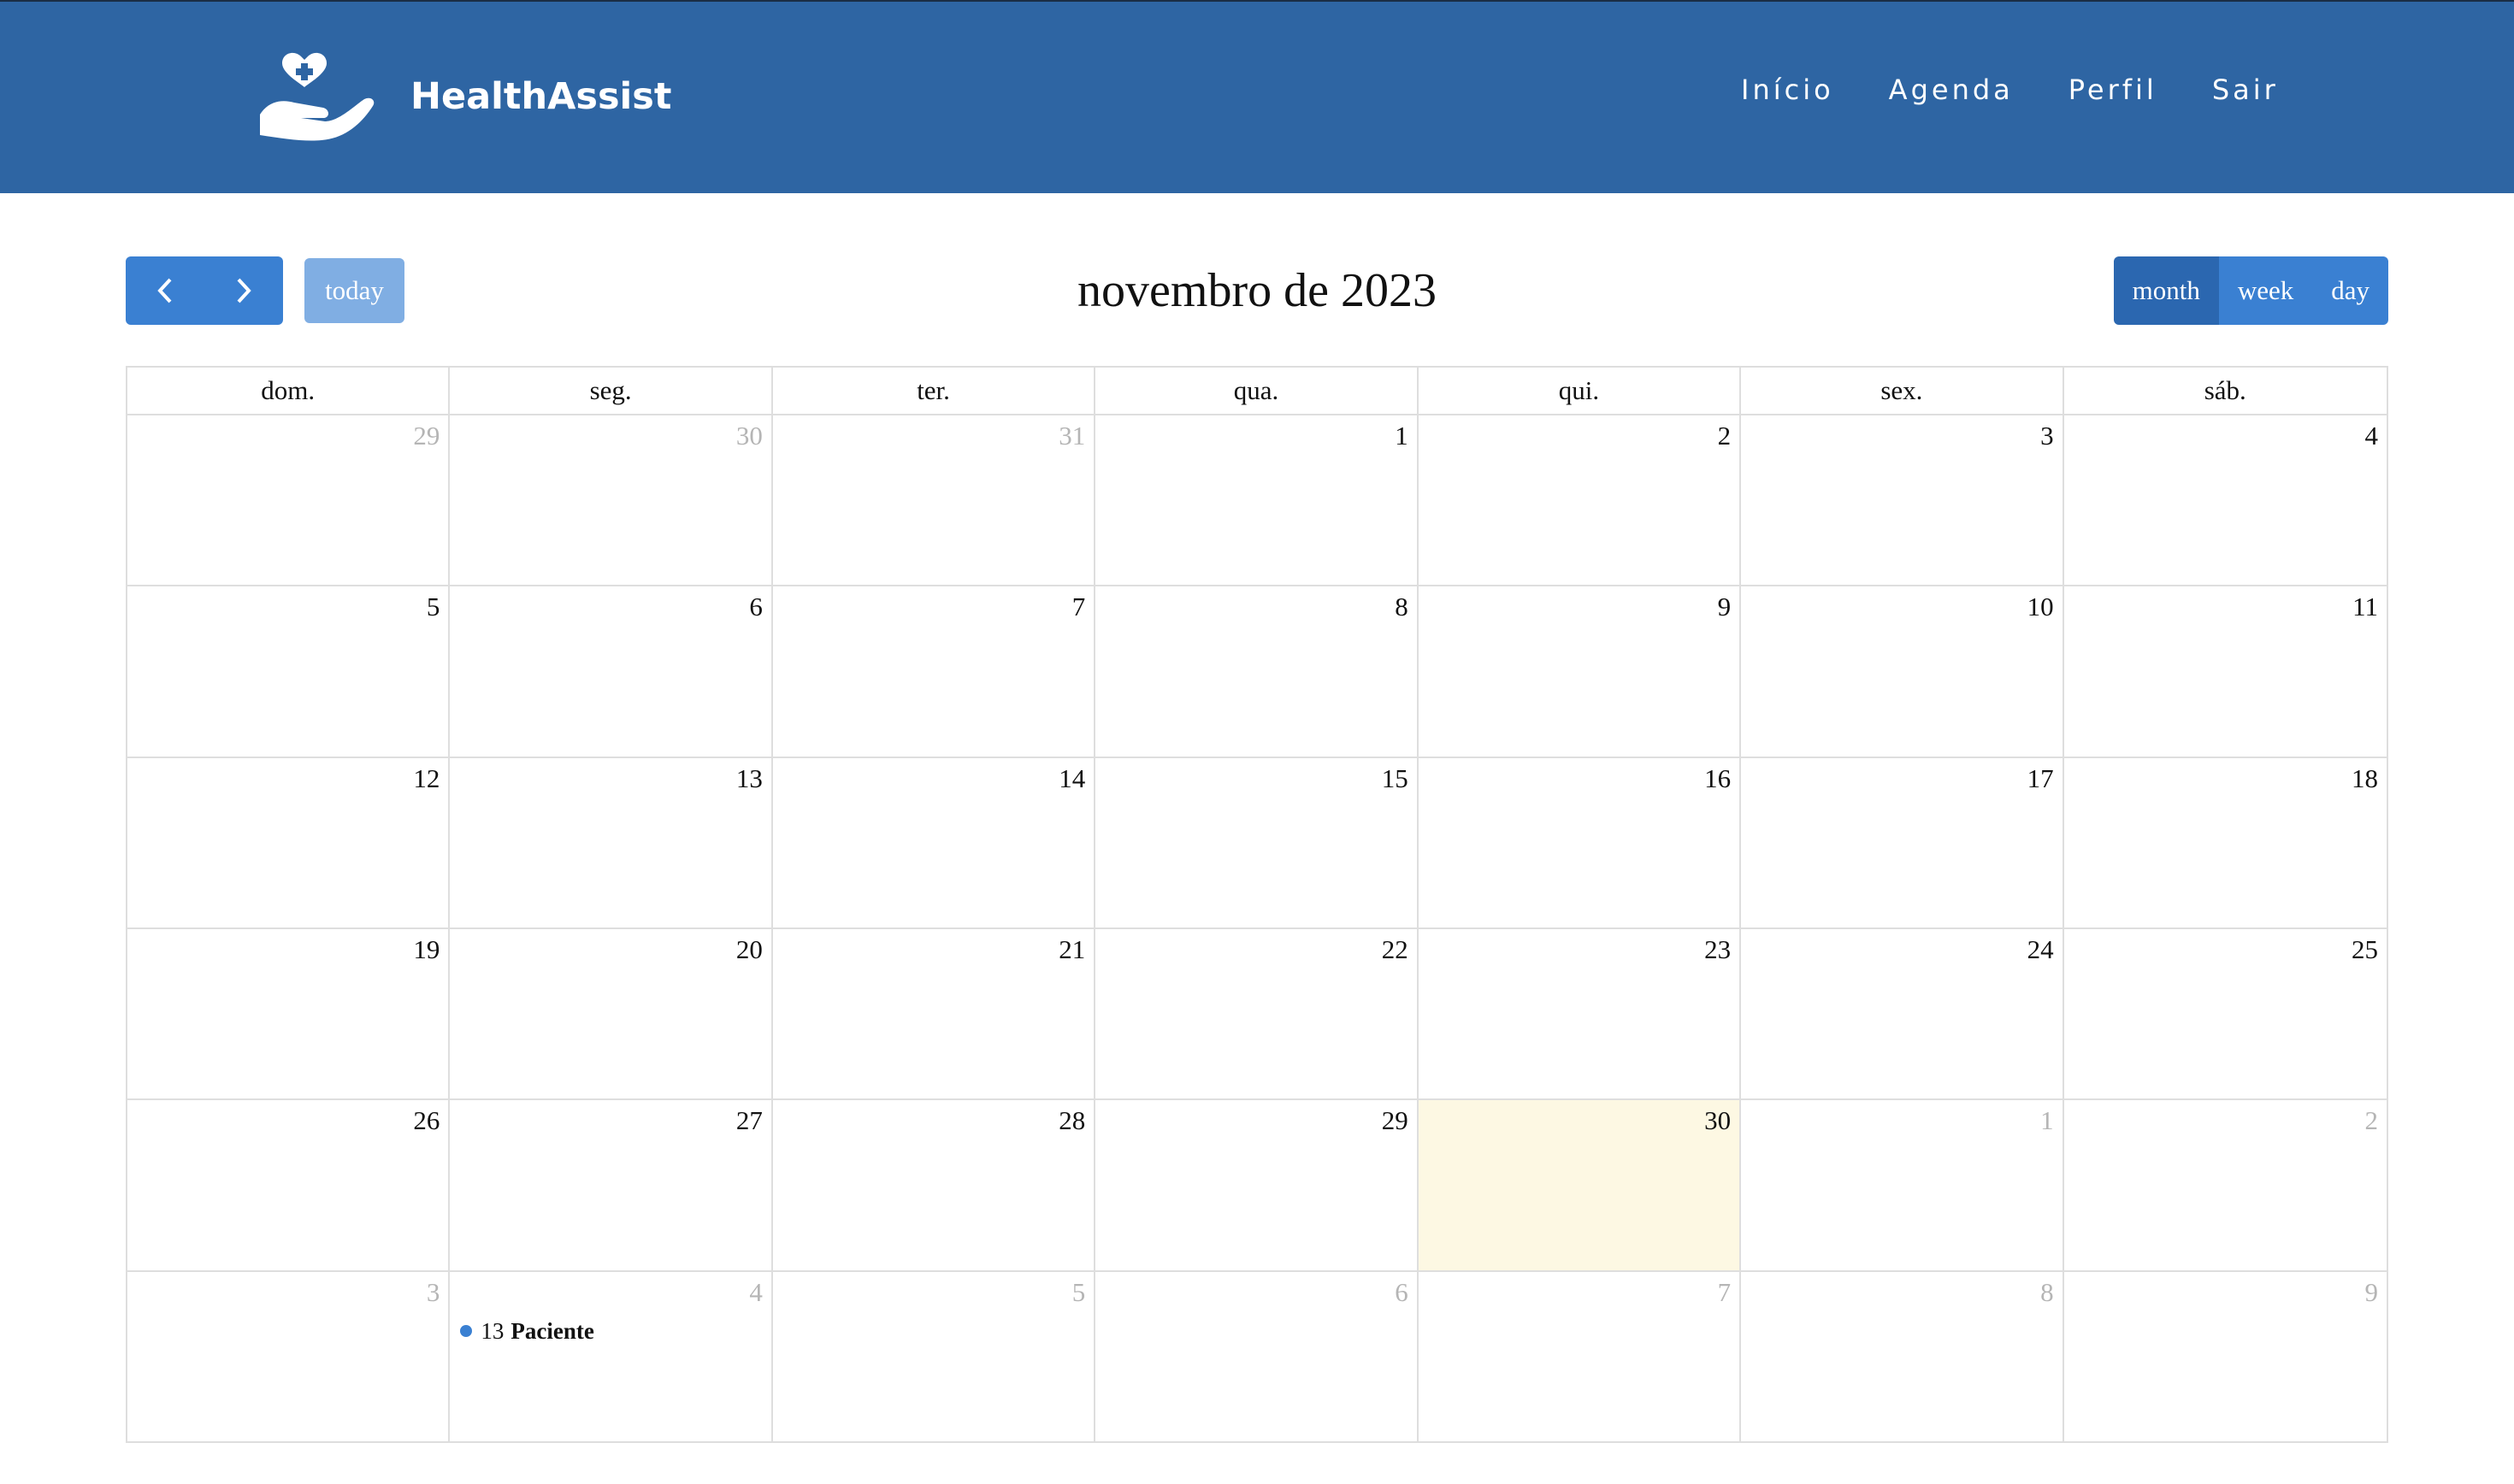 The image size is (2514, 1484). I want to click on day-number: 16, so click(1718, 778).